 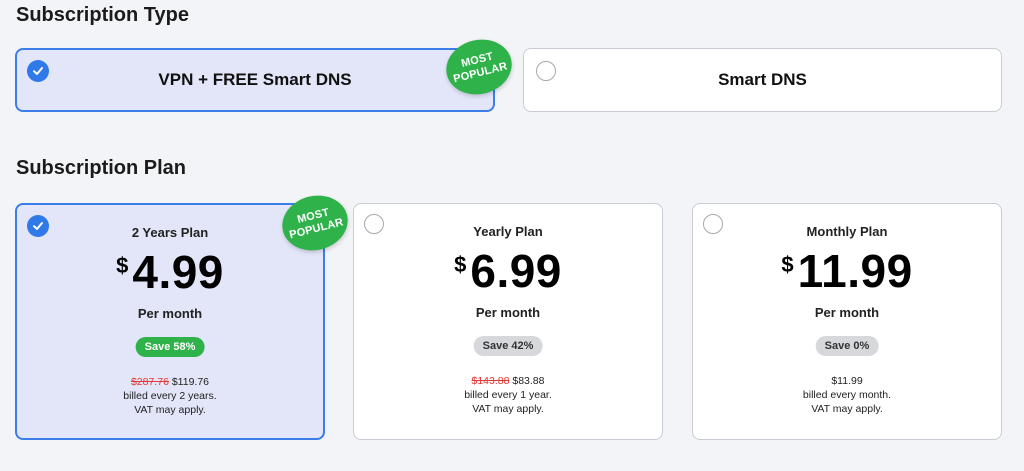 I want to click on plan-name: 2 Years Plan, so click(x=170, y=232).